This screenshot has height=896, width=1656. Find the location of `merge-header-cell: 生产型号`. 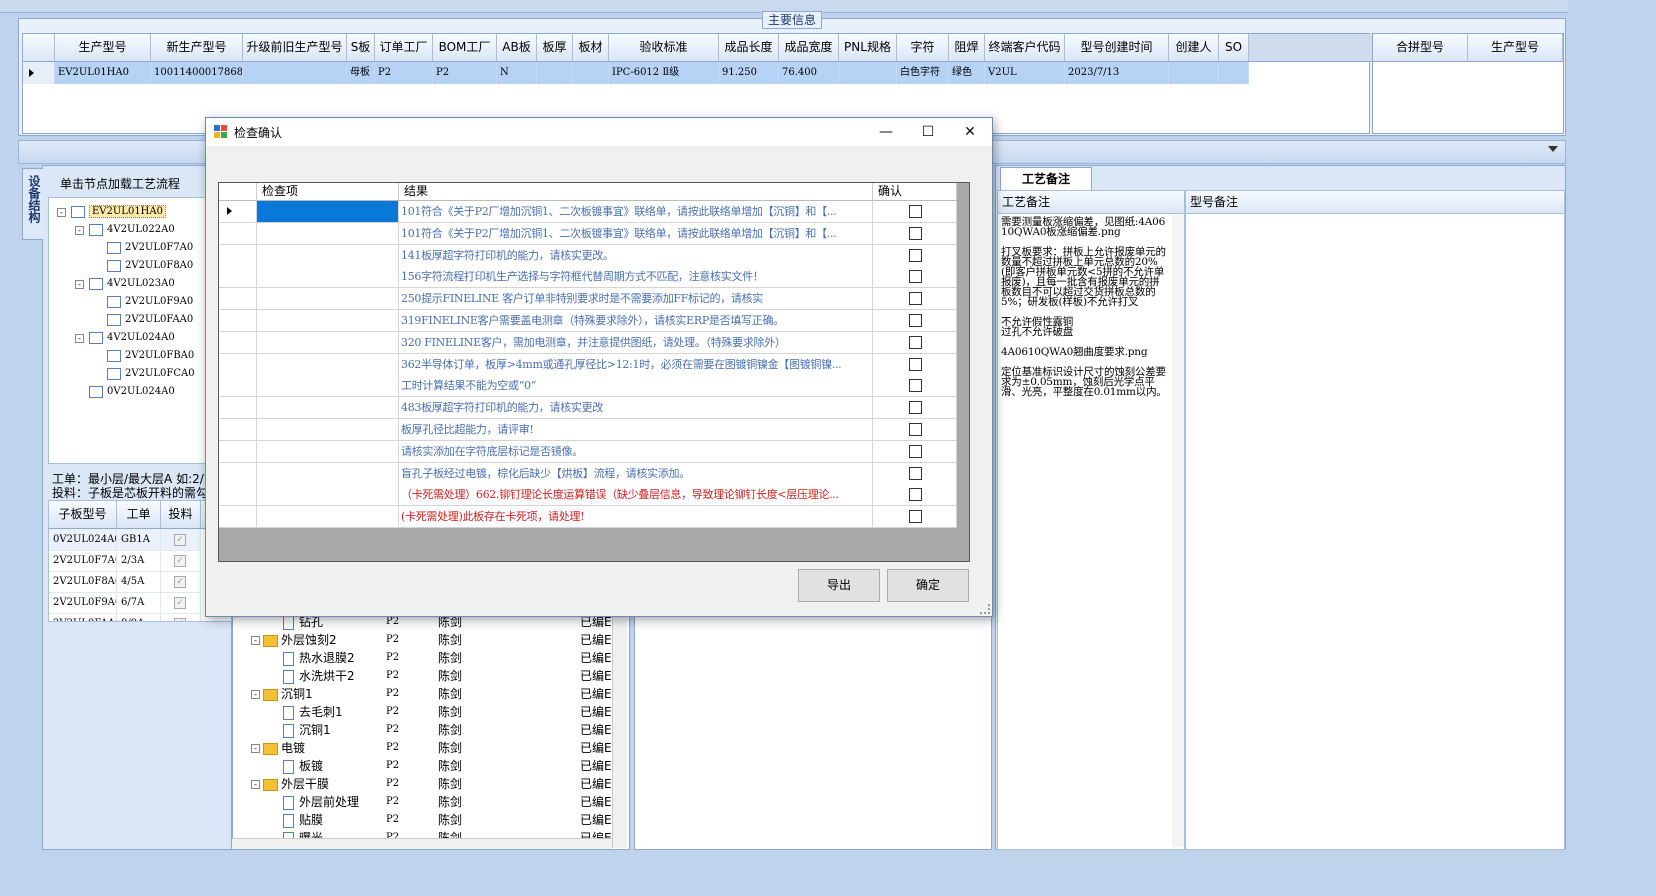

merge-header-cell: 生产型号 is located at coordinates (1515, 47).